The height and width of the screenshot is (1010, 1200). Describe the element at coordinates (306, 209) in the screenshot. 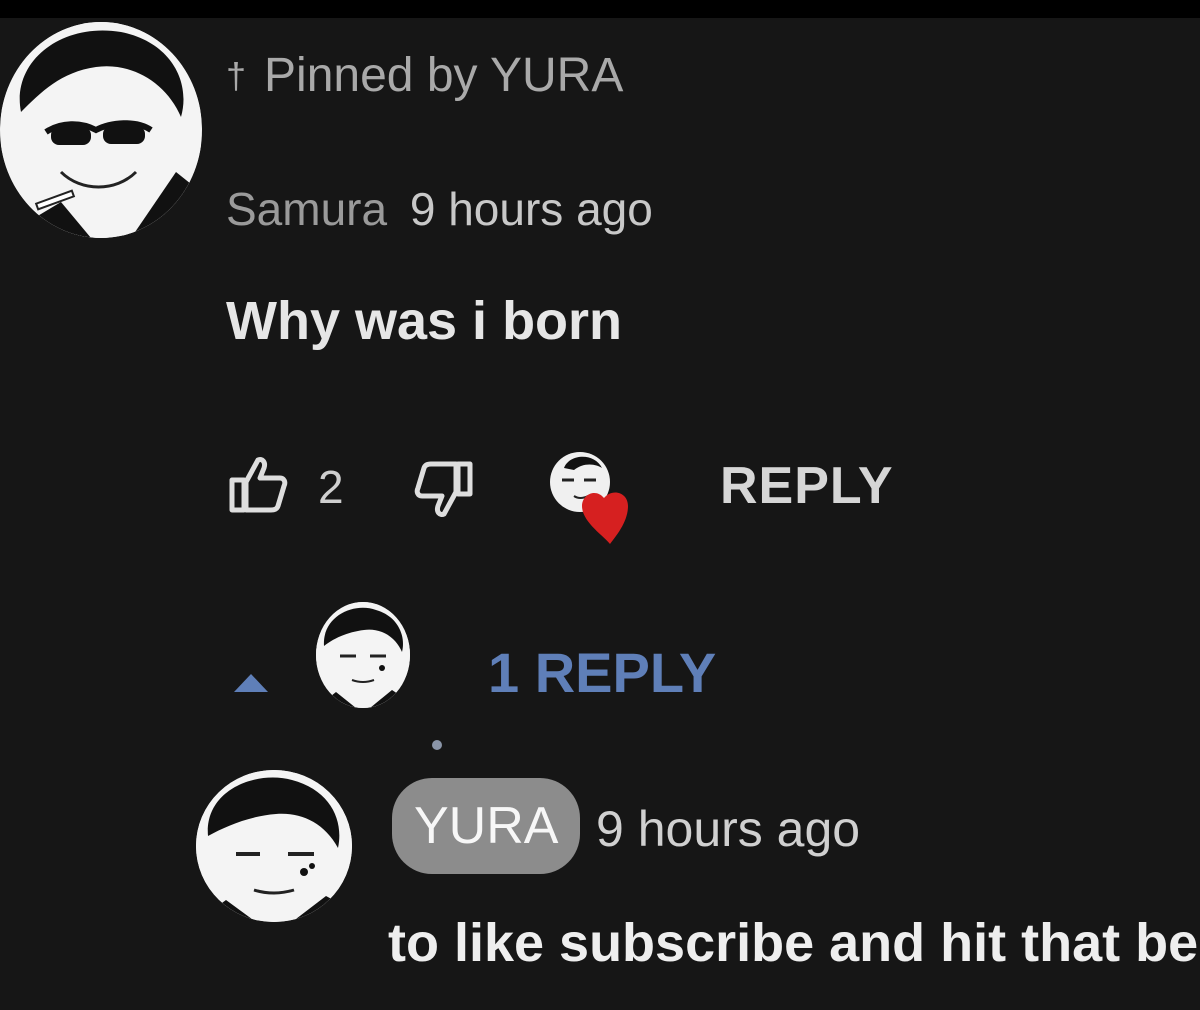

I see `comment-author: Samura` at that location.